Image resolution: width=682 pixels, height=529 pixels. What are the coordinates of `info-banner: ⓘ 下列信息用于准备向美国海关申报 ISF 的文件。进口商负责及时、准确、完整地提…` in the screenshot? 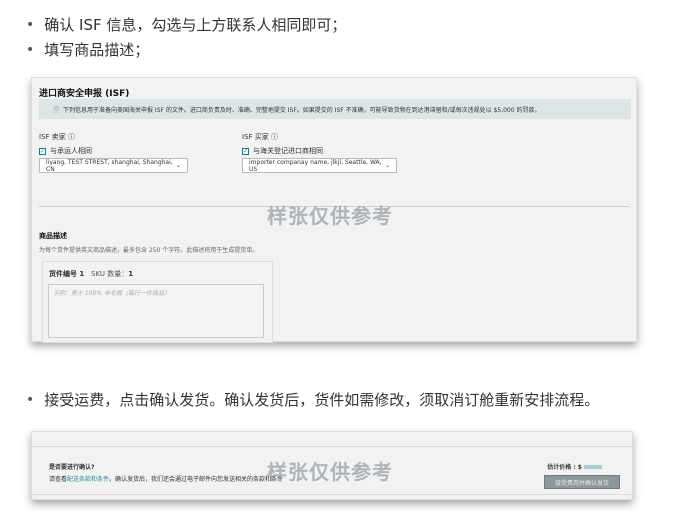 It's located at (335, 109).